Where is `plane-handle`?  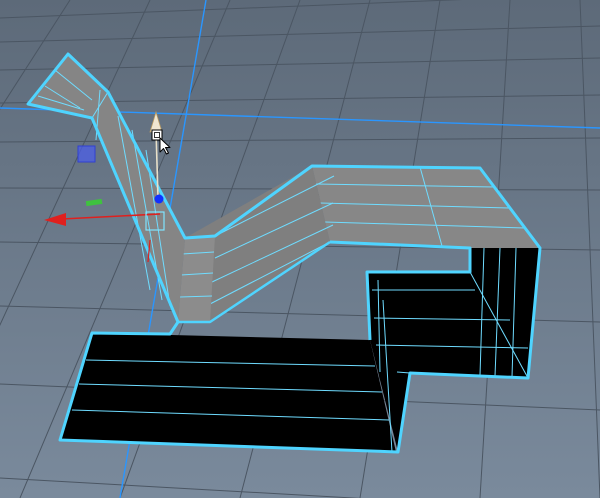 plane-handle is located at coordinates (86, 154).